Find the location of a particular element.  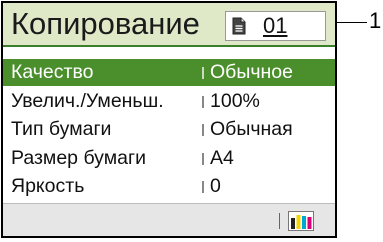

setting-value: Обычная is located at coordinates (251, 129).